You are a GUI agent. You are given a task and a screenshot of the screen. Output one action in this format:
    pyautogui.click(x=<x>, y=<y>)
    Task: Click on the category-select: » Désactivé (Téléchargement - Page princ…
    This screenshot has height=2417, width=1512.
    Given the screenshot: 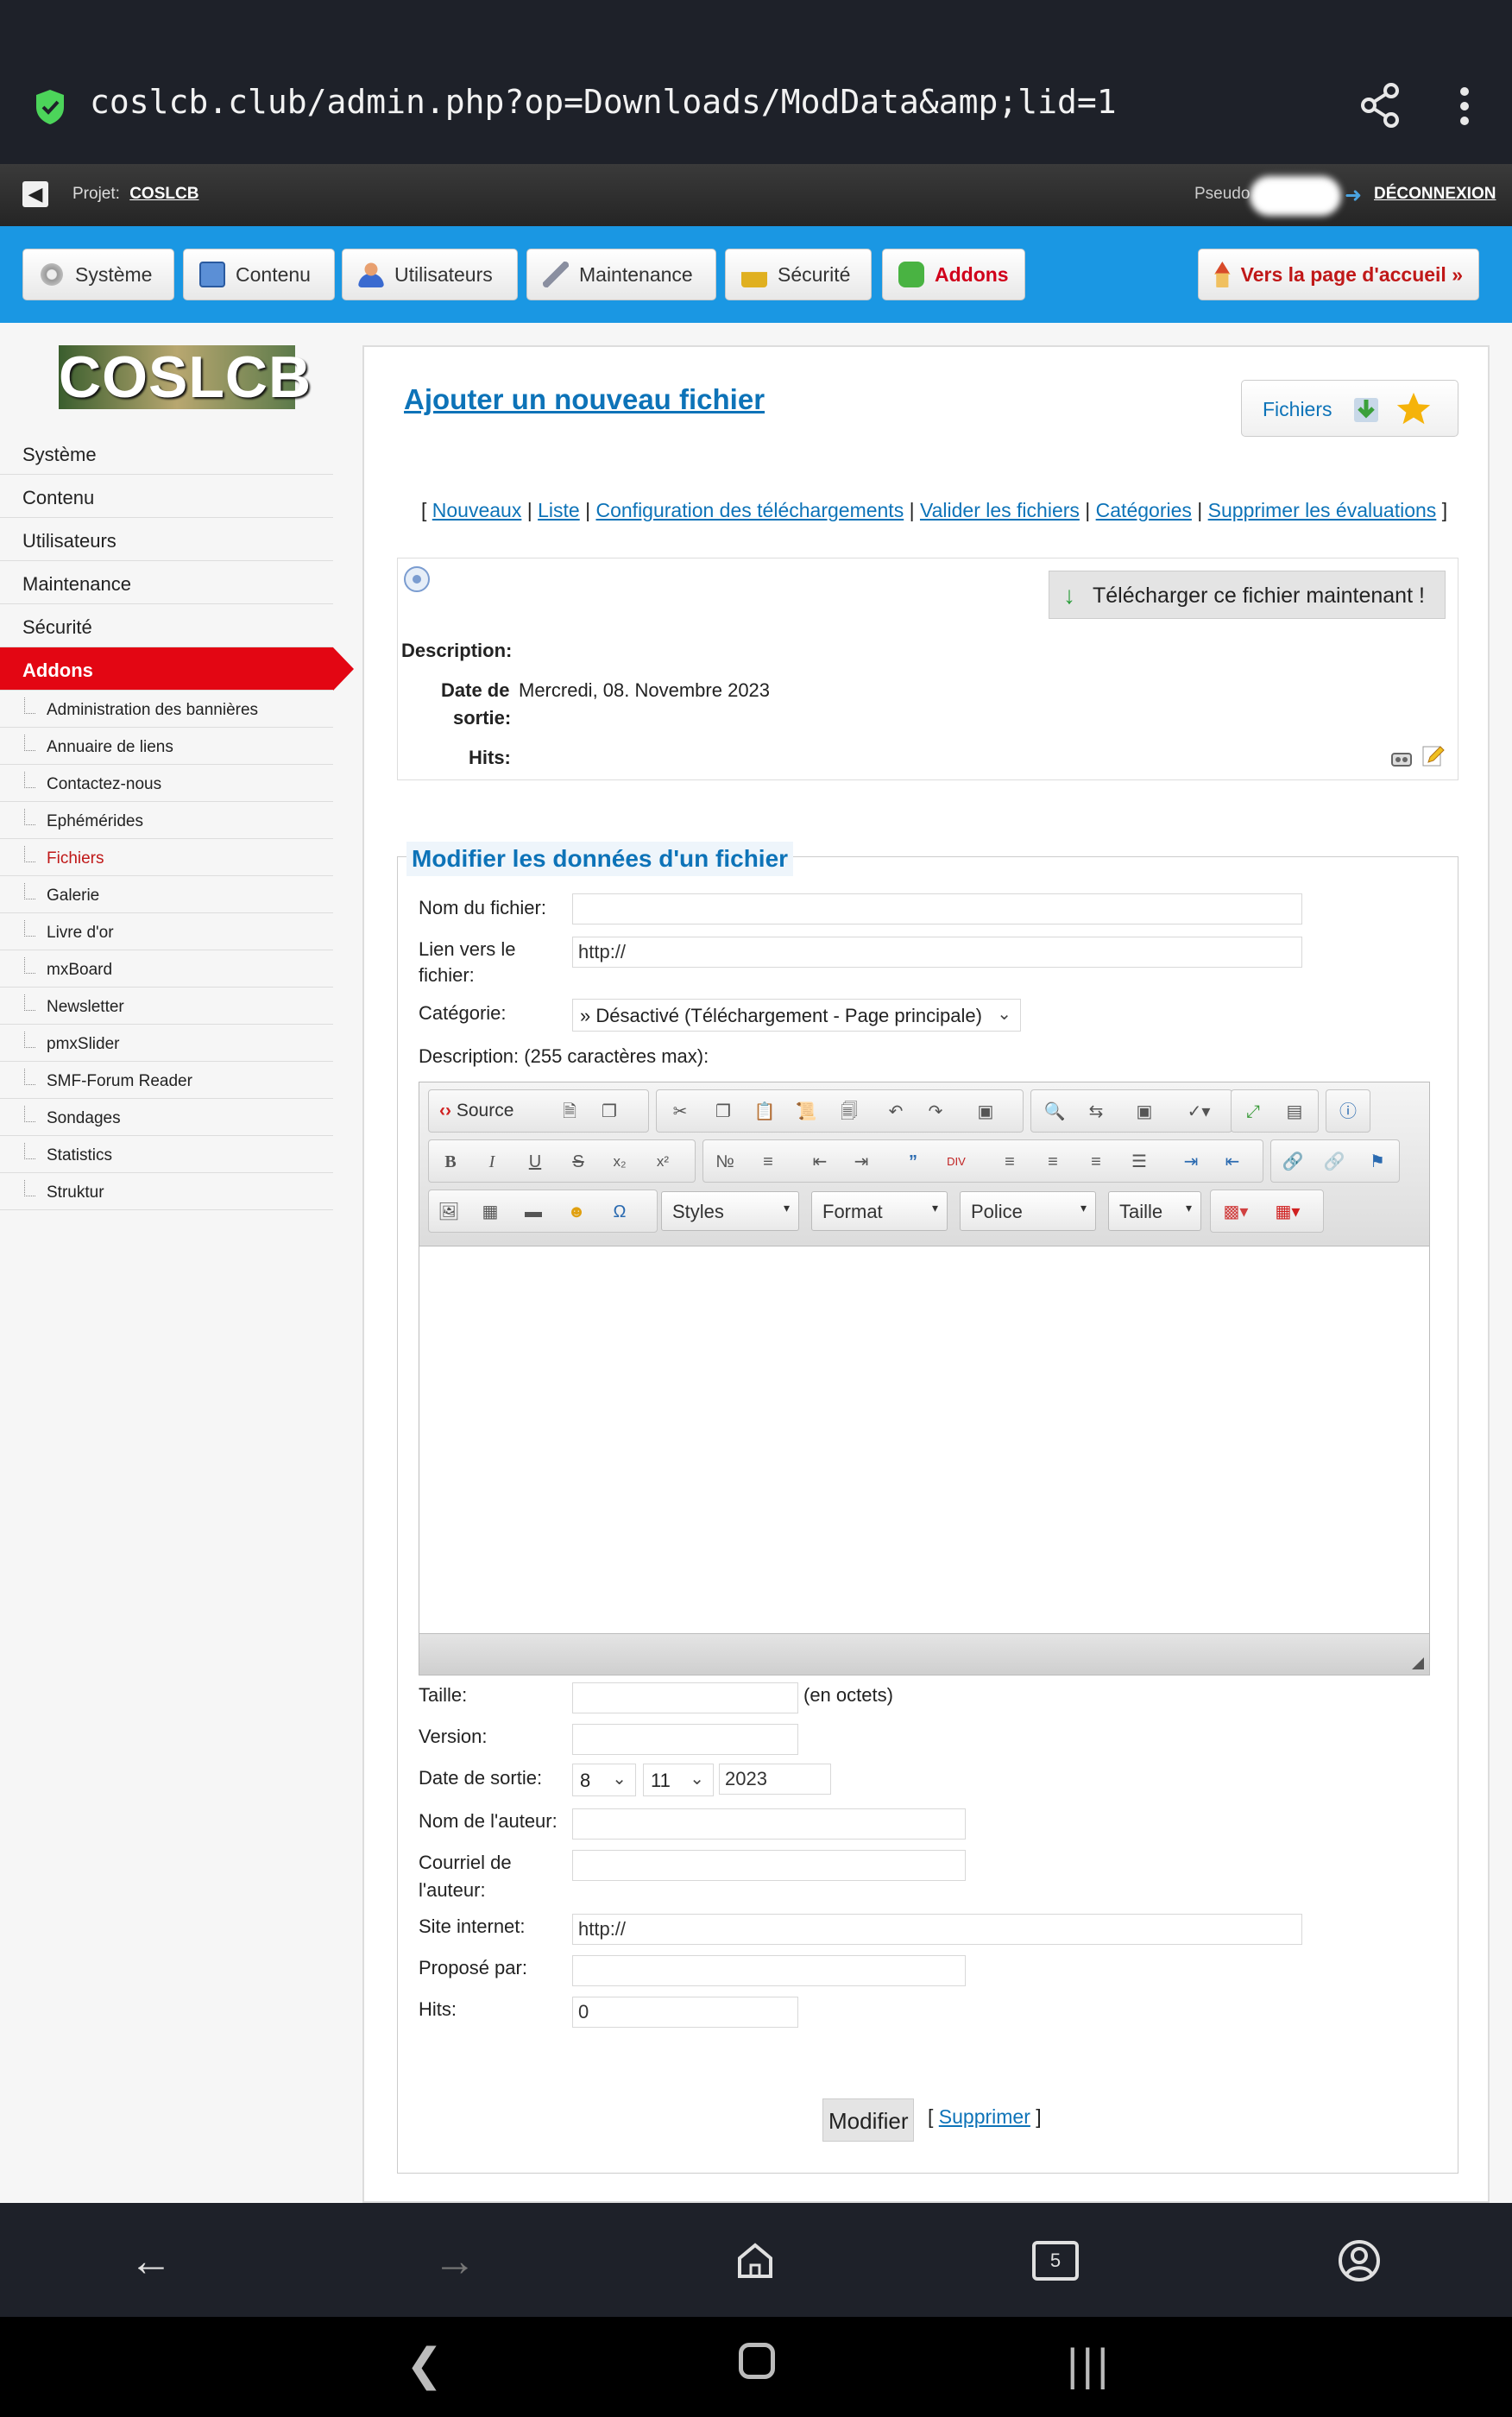 What is the action you would take?
    pyautogui.click(x=797, y=1015)
    